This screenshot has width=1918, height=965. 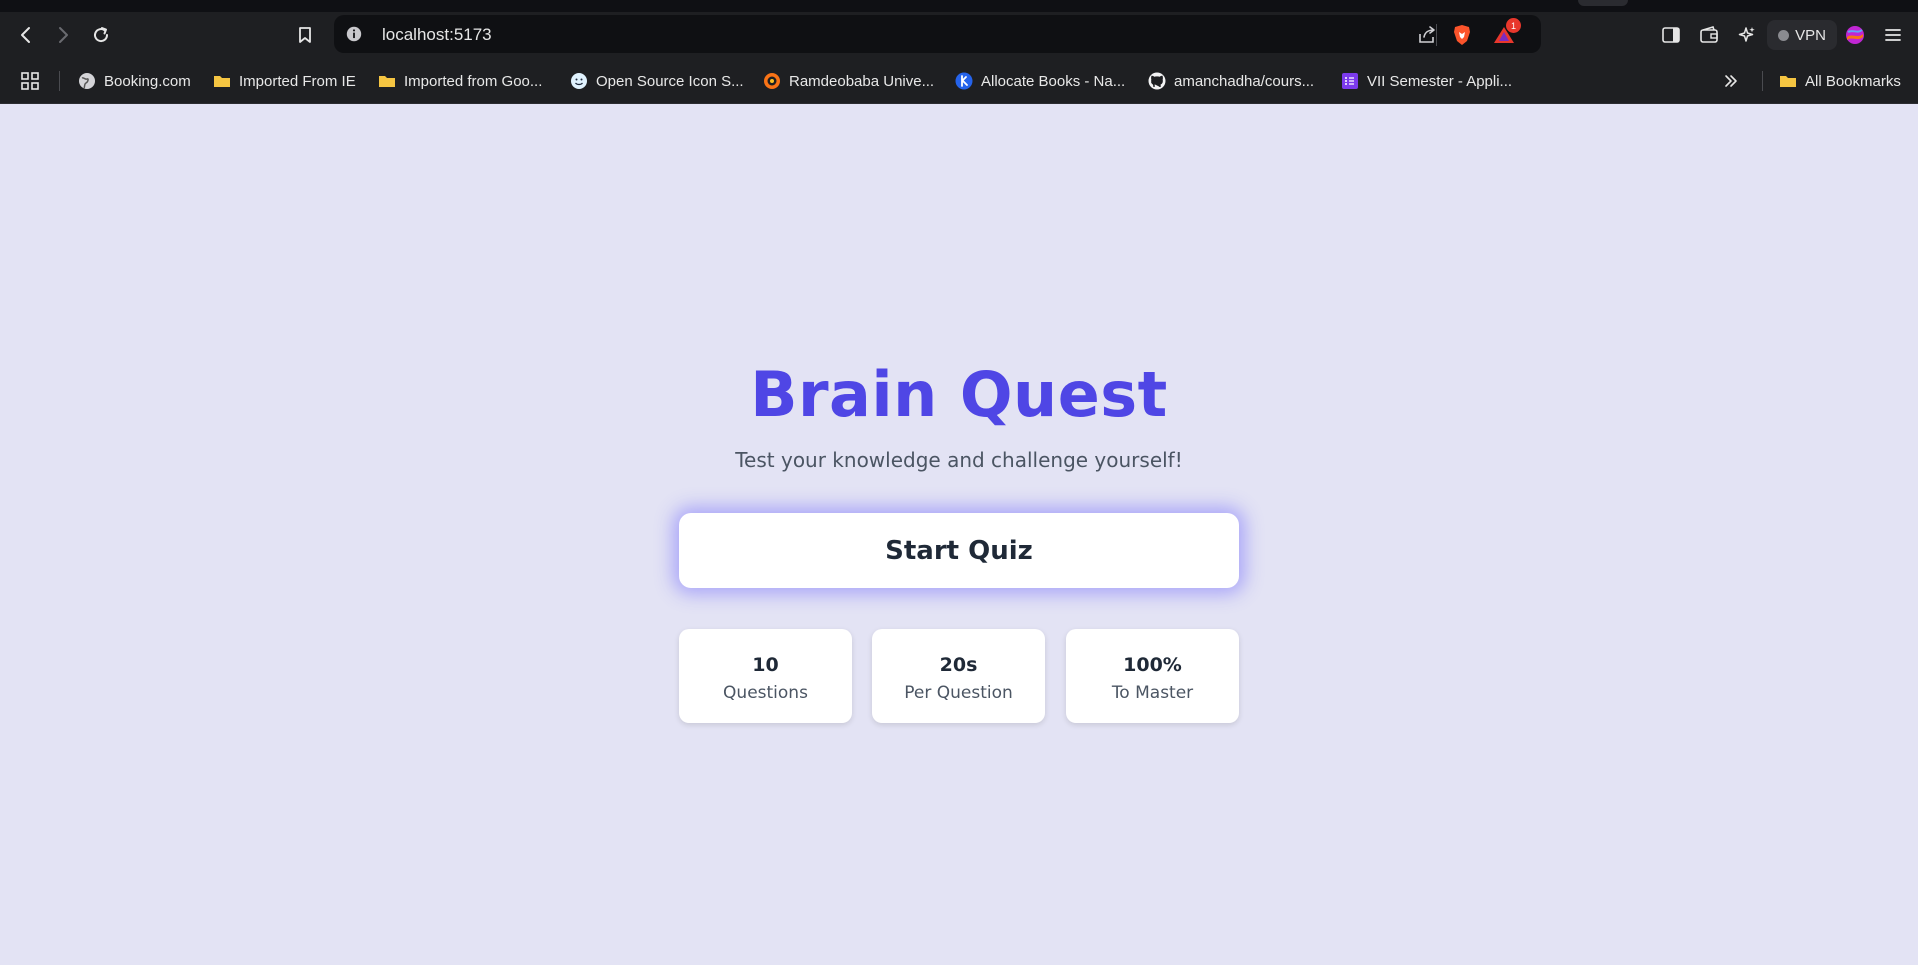 I want to click on chevron-left-icon, so click(x=25, y=35).